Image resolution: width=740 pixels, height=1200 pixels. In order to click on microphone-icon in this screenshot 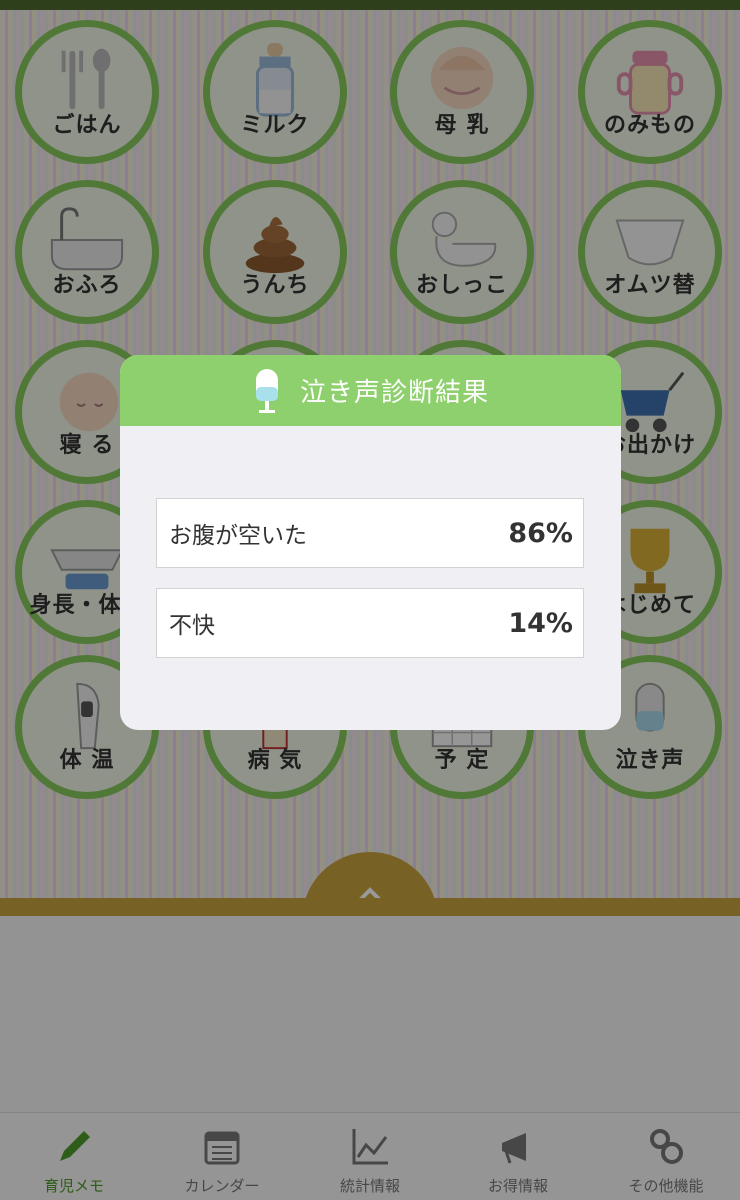, I will do `click(266, 390)`.